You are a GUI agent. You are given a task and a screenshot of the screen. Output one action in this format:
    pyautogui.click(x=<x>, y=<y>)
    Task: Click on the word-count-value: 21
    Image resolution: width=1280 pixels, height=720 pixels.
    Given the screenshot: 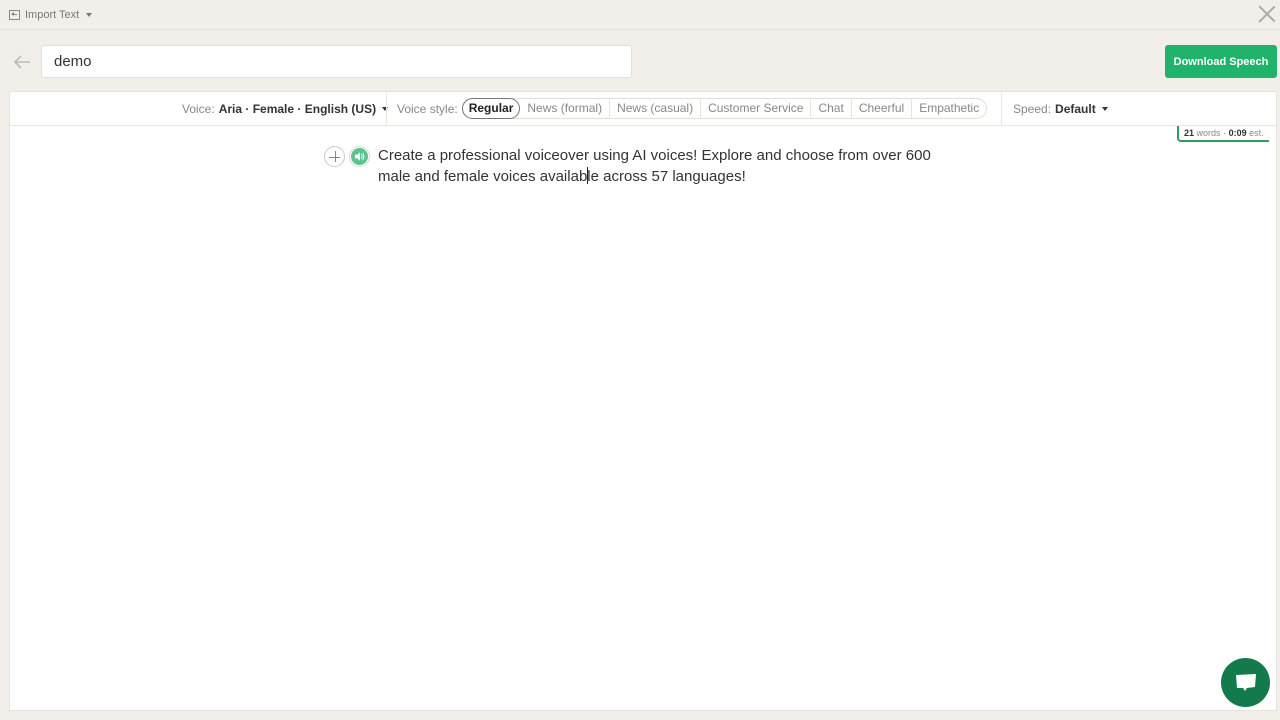 What is the action you would take?
    pyautogui.click(x=1189, y=133)
    